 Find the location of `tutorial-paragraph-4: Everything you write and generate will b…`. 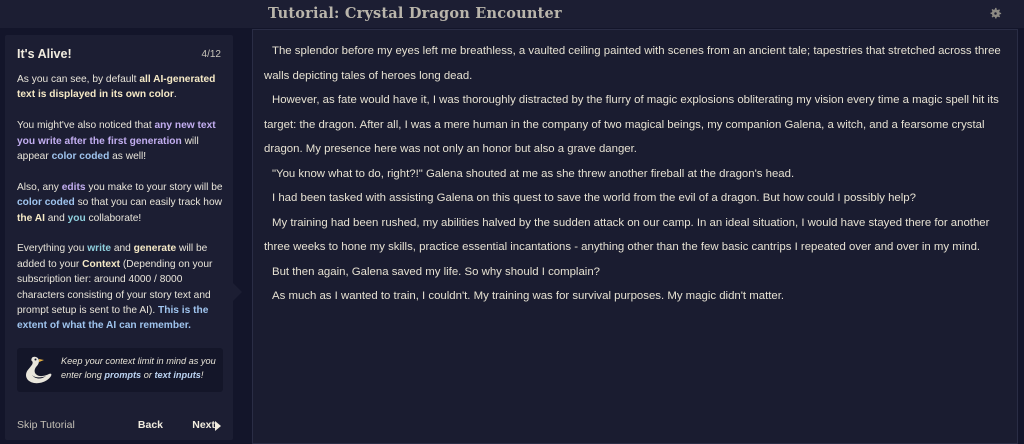

tutorial-paragraph-4: Everything you write and generate will b… is located at coordinates (115, 287).